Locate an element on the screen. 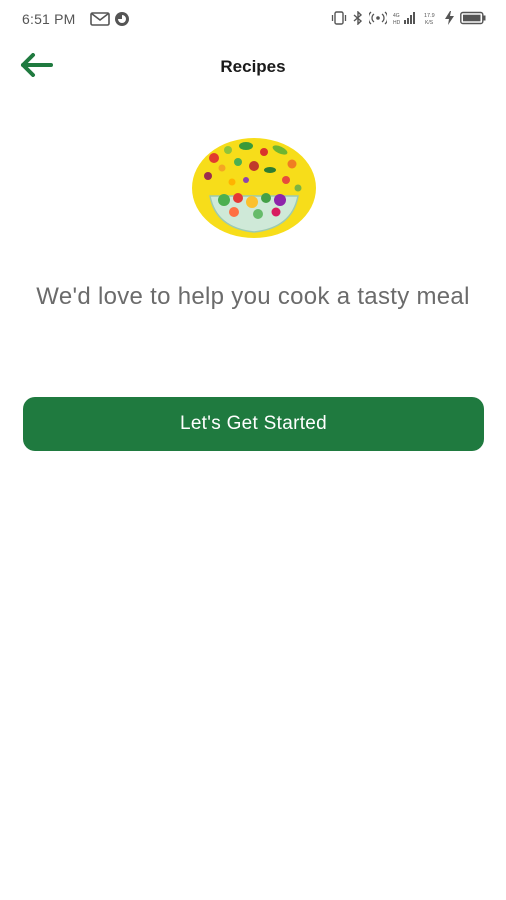 The image size is (506, 900). battery-icon is located at coordinates (473, 18).